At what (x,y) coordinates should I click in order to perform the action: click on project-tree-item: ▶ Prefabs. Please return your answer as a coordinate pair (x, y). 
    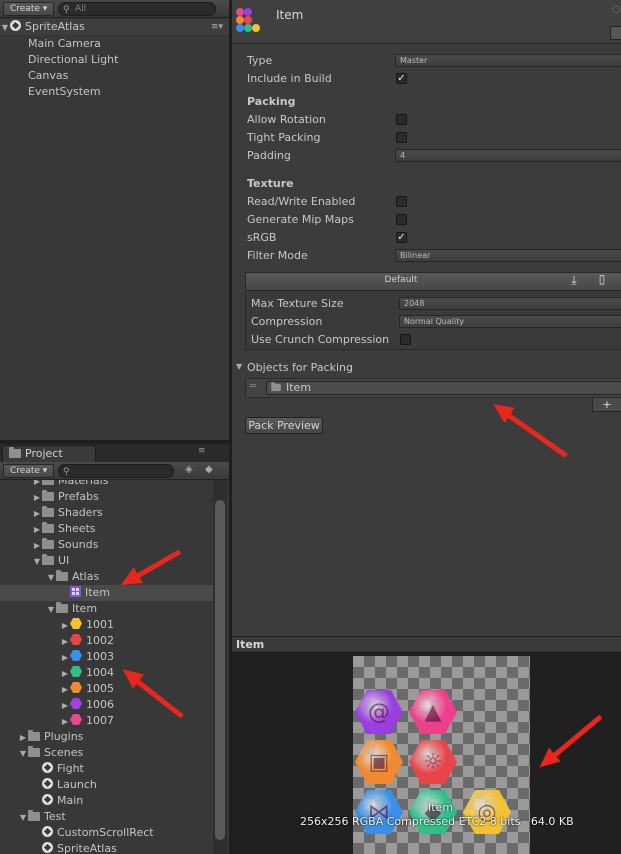
    Looking at the image, I should click on (106, 497).